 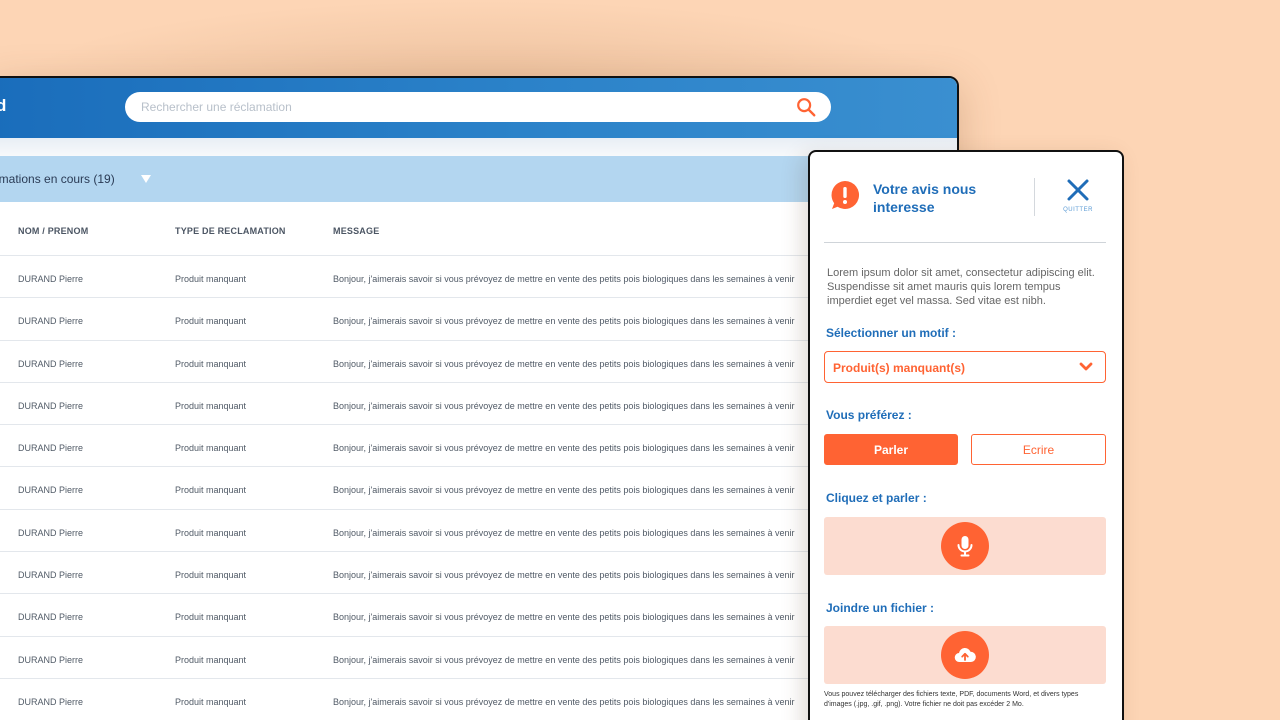 I want to click on panel-title: Votre avis nous interesse, so click(x=925, y=198).